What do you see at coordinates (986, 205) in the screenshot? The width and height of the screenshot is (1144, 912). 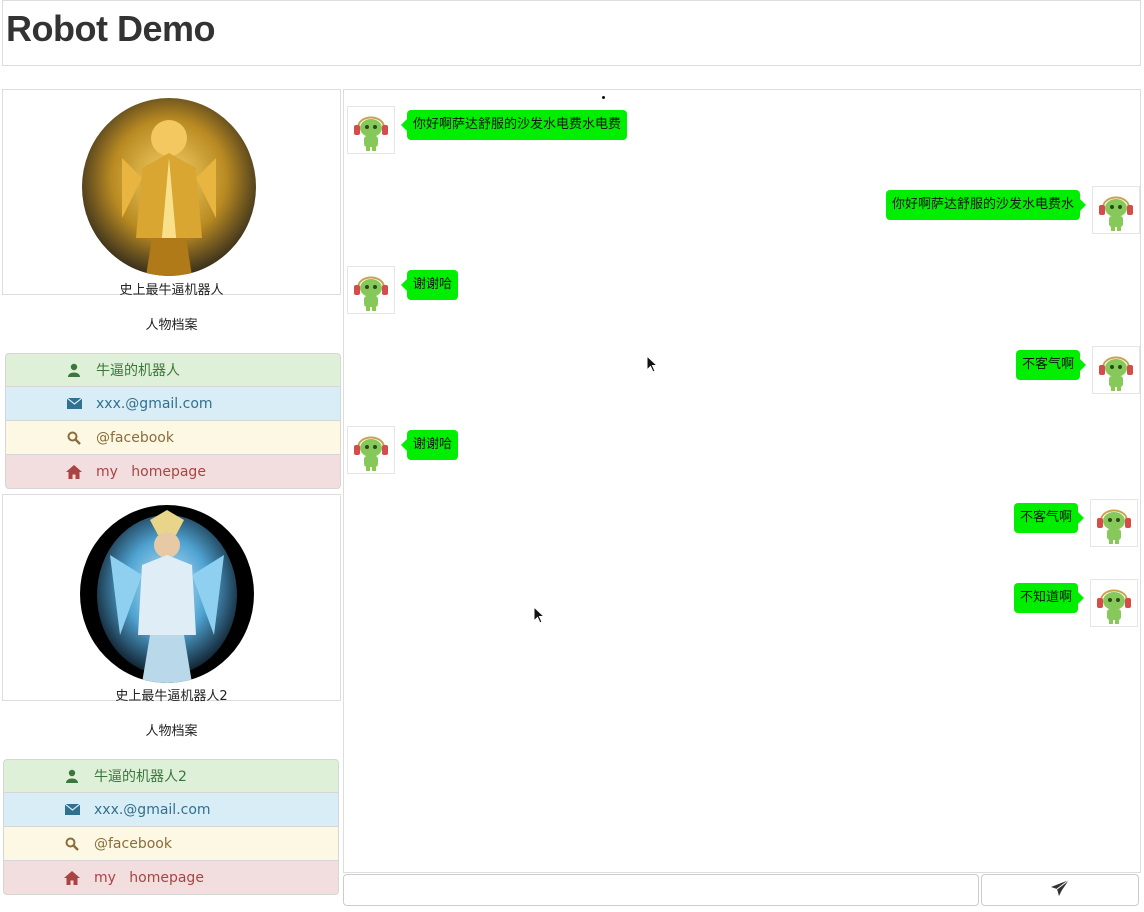 I see `chat-bubble: 你好啊萨达舒服的沙发水电费水` at bounding box center [986, 205].